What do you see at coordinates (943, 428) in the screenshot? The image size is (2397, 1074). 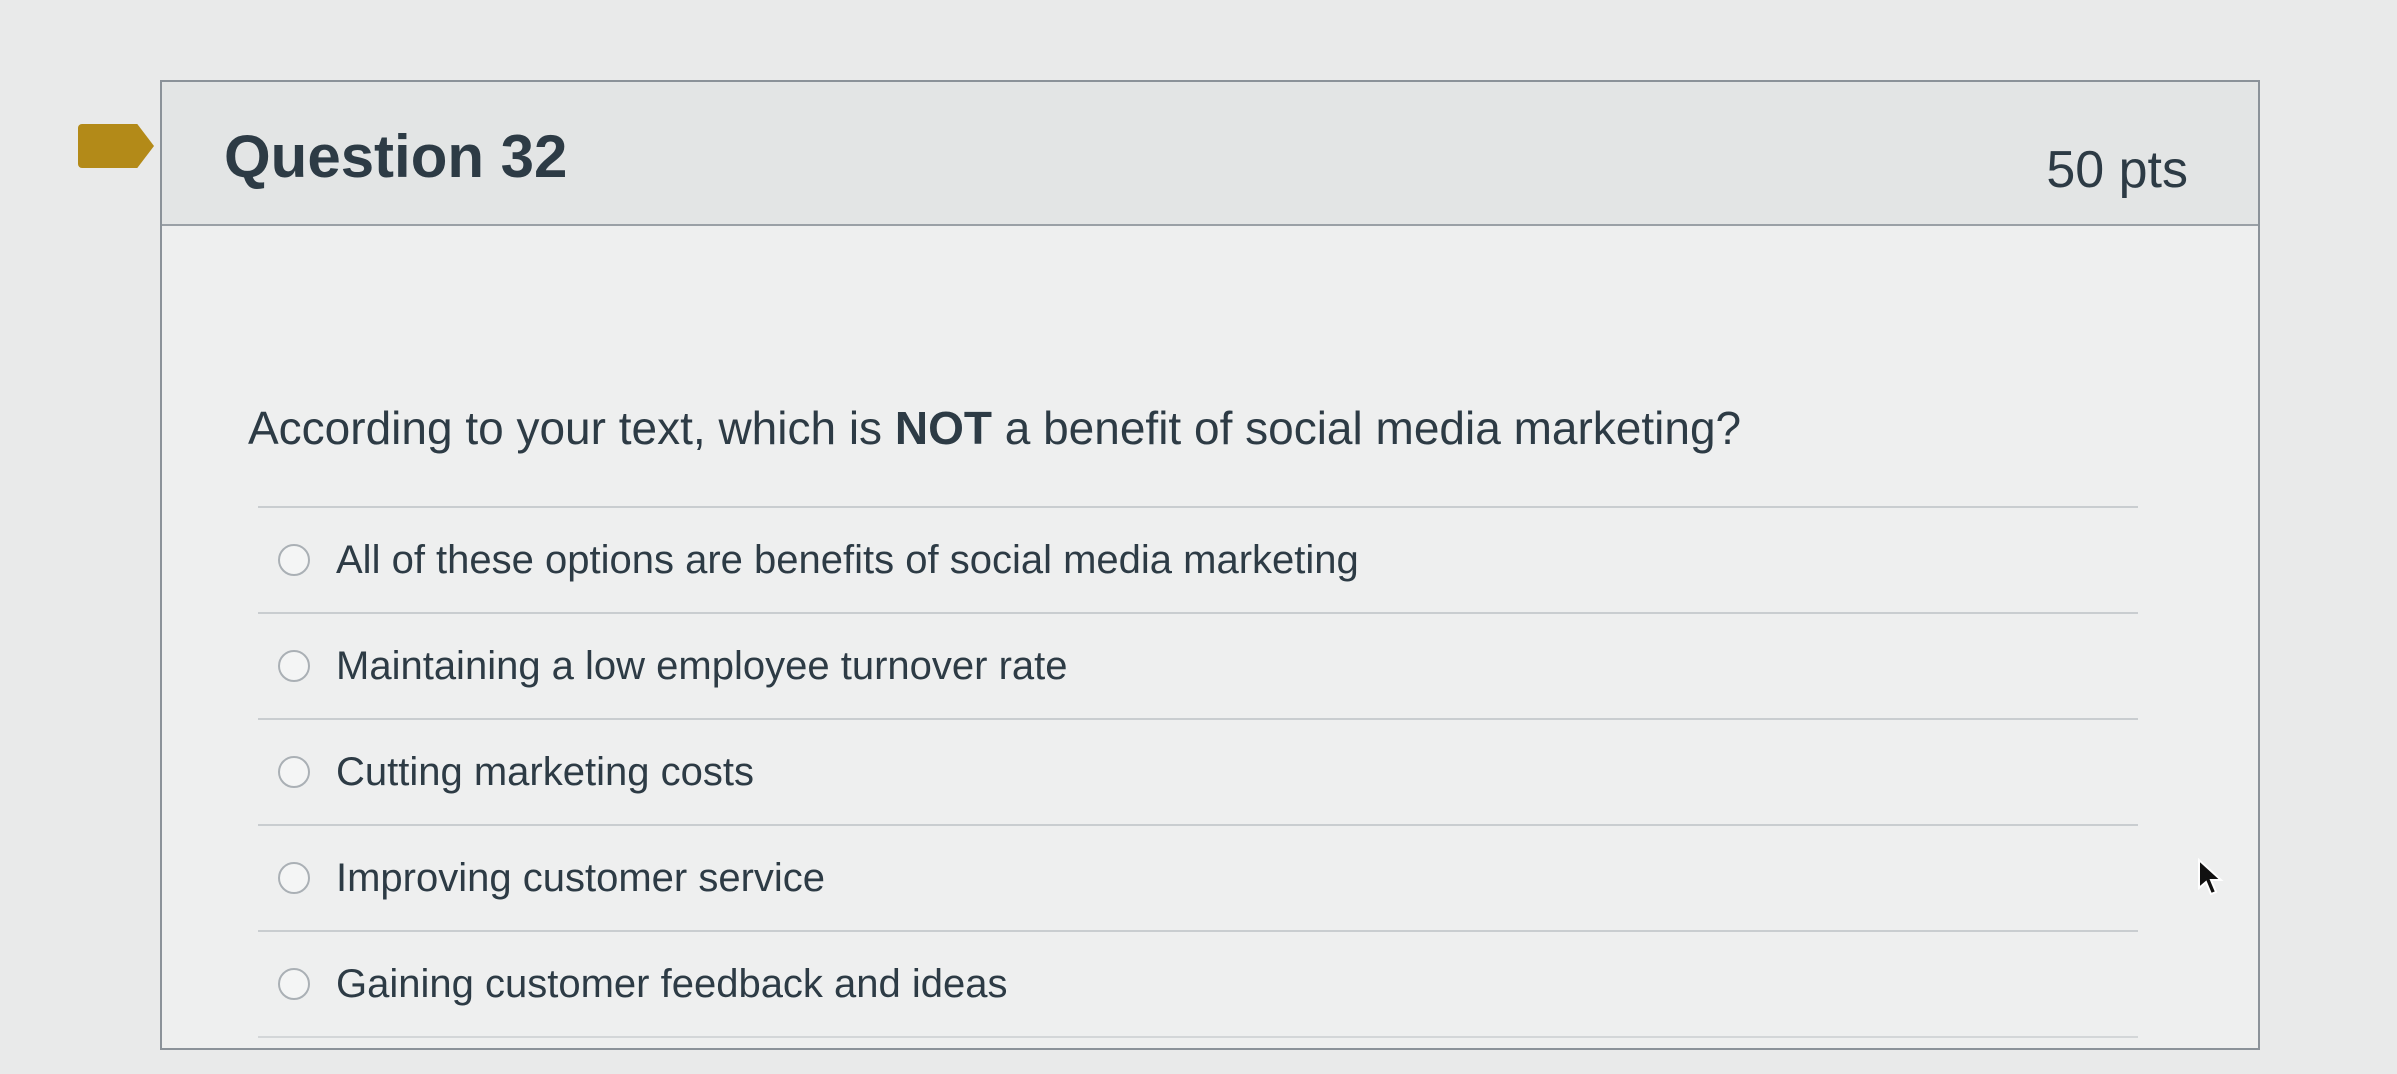 I see `question-text-emphasis: NOT` at bounding box center [943, 428].